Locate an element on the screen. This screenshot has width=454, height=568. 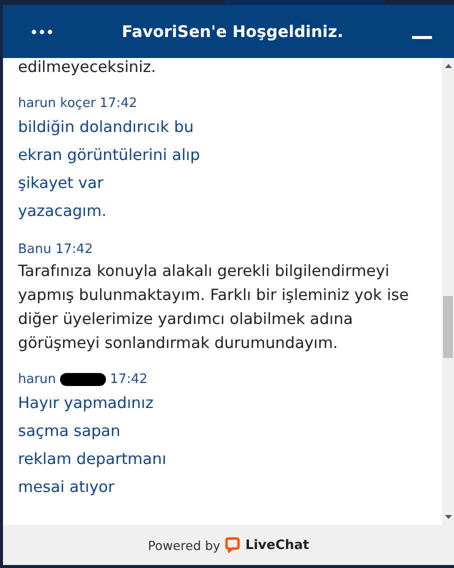
agent-message: edilmeyeceksiniz. is located at coordinates (87, 68).